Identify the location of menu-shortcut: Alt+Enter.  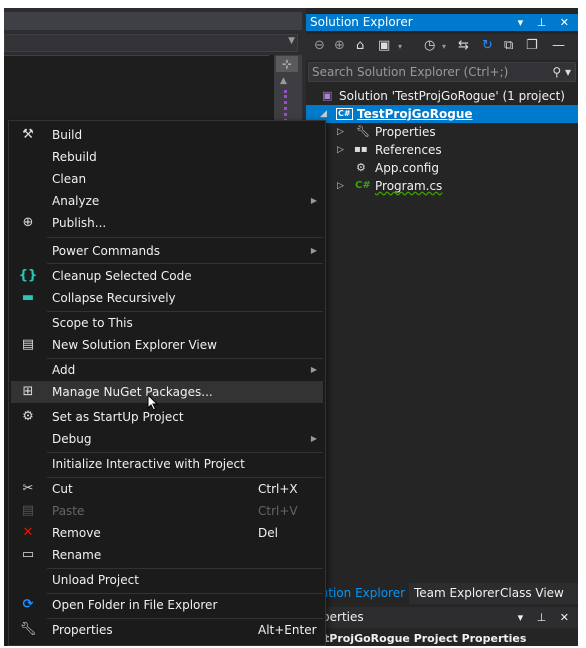
(287, 630).